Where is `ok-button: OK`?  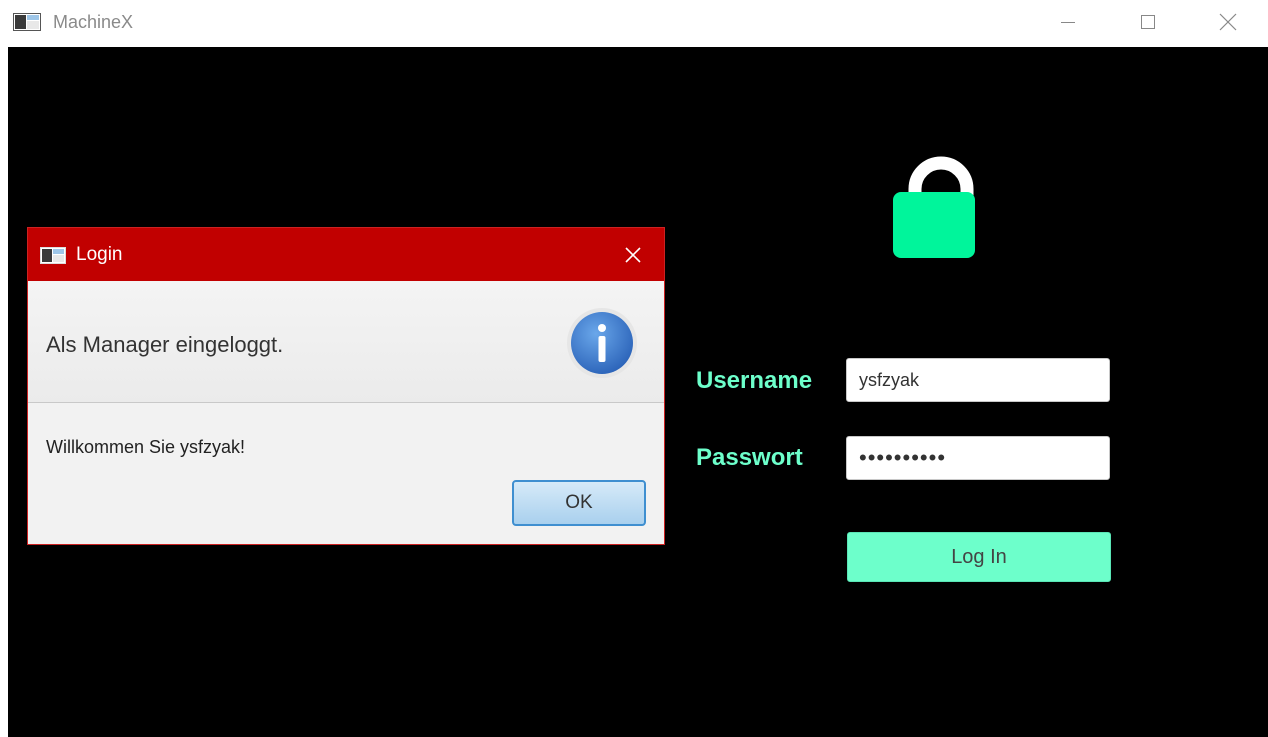
ok-button: OK is located at coordinates (579, 503).